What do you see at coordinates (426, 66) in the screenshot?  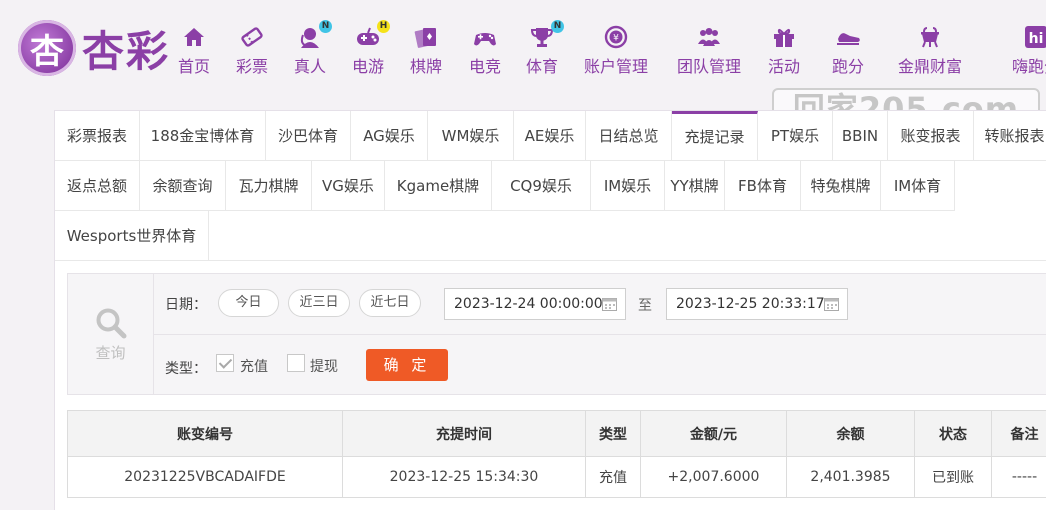 I see `nav-label: 棋牌` at bounding box center [426, 66].